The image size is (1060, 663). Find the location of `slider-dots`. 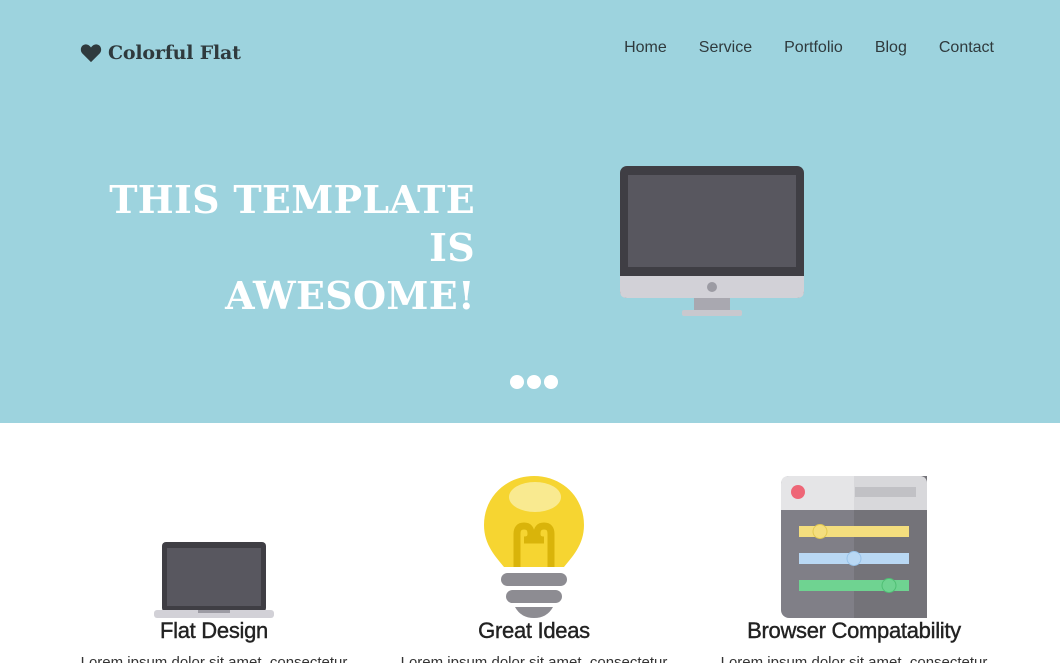

slider-dots is located at coordinates (535, 382).